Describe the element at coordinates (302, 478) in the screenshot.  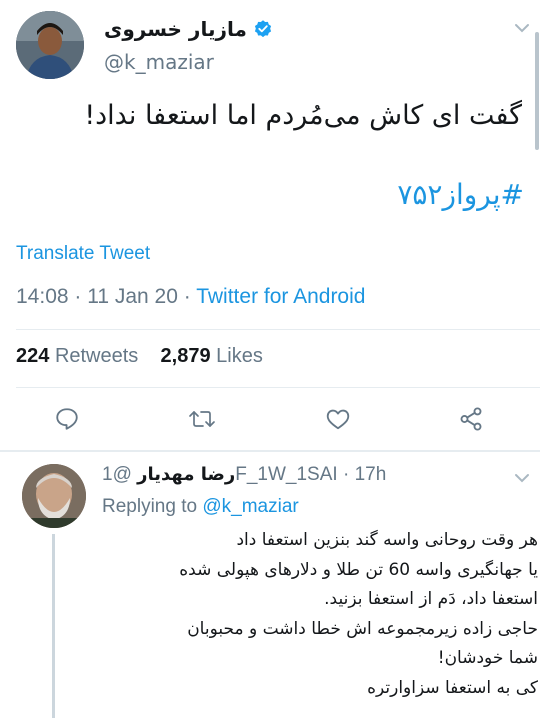
I see `reply-header: رضا مهدیار @1F_1W_1SAI · 17h` at that location.